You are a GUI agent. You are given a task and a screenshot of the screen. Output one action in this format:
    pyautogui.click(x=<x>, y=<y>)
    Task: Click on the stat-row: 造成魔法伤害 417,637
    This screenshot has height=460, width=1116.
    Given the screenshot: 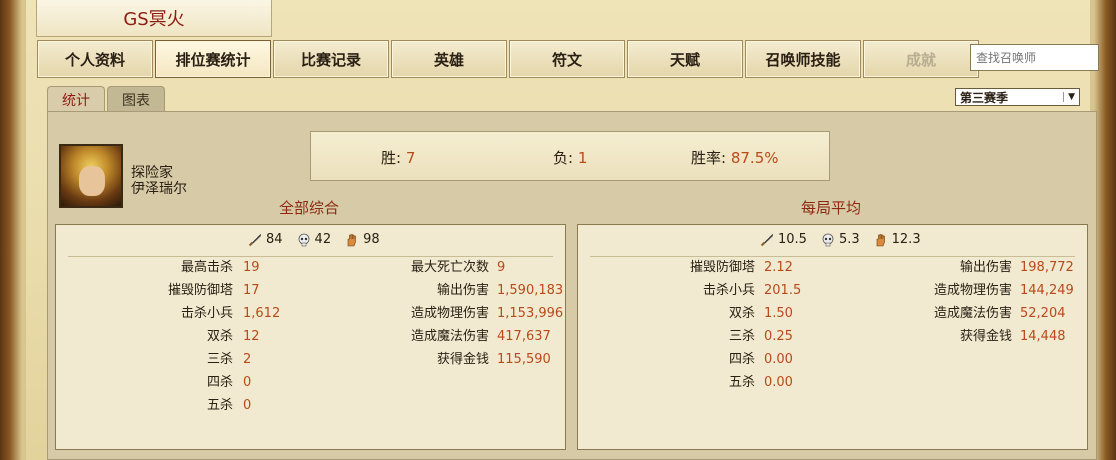 What is the action you would take?
    pyautogui.click(x=439, y=337)
    